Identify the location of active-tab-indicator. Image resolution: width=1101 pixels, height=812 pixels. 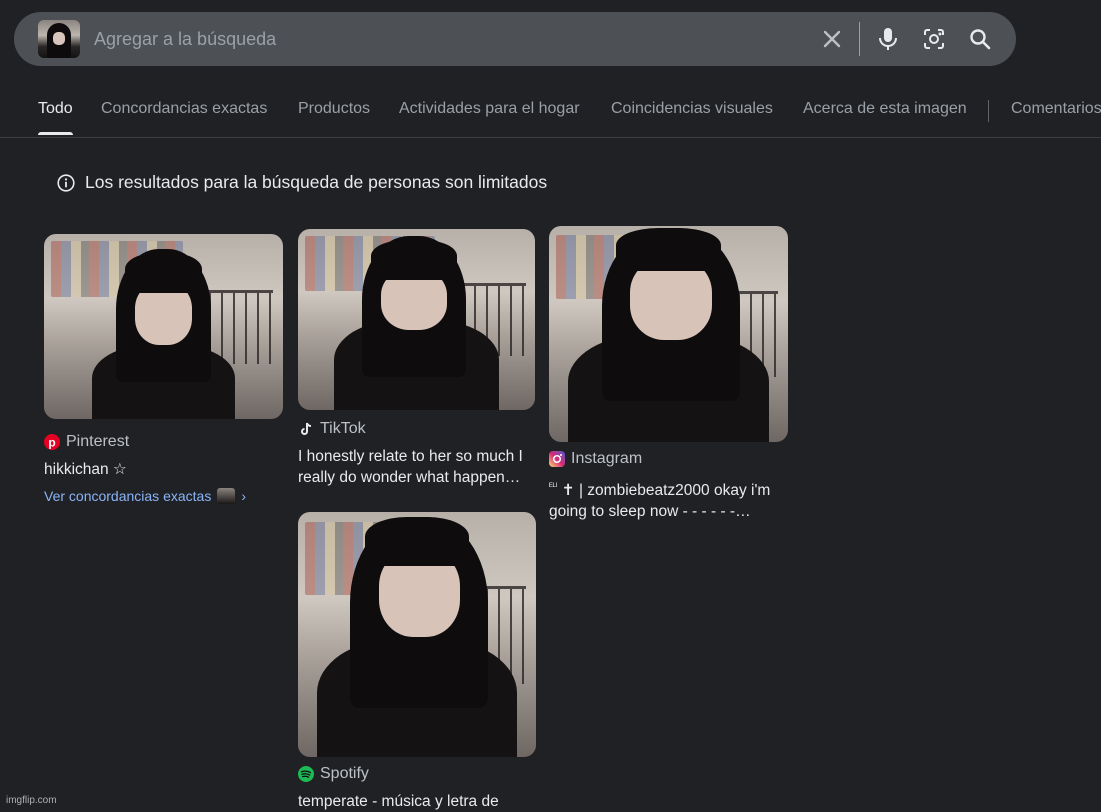
(55, 133).